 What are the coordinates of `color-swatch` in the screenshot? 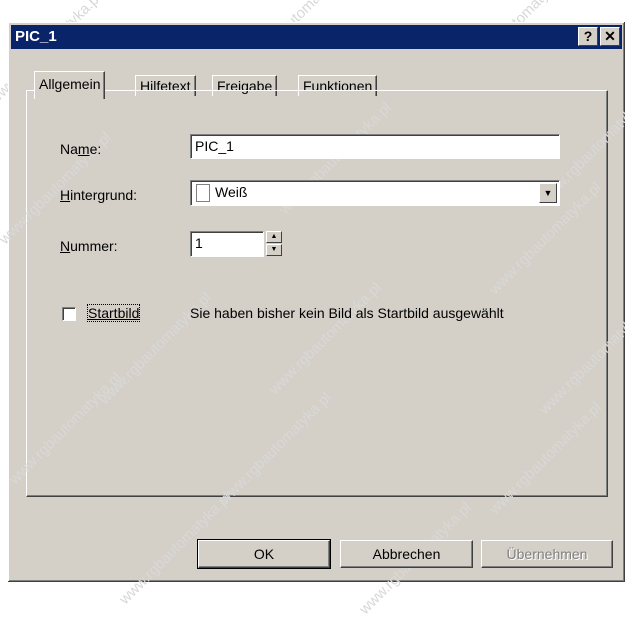 It's located at (203, 193).